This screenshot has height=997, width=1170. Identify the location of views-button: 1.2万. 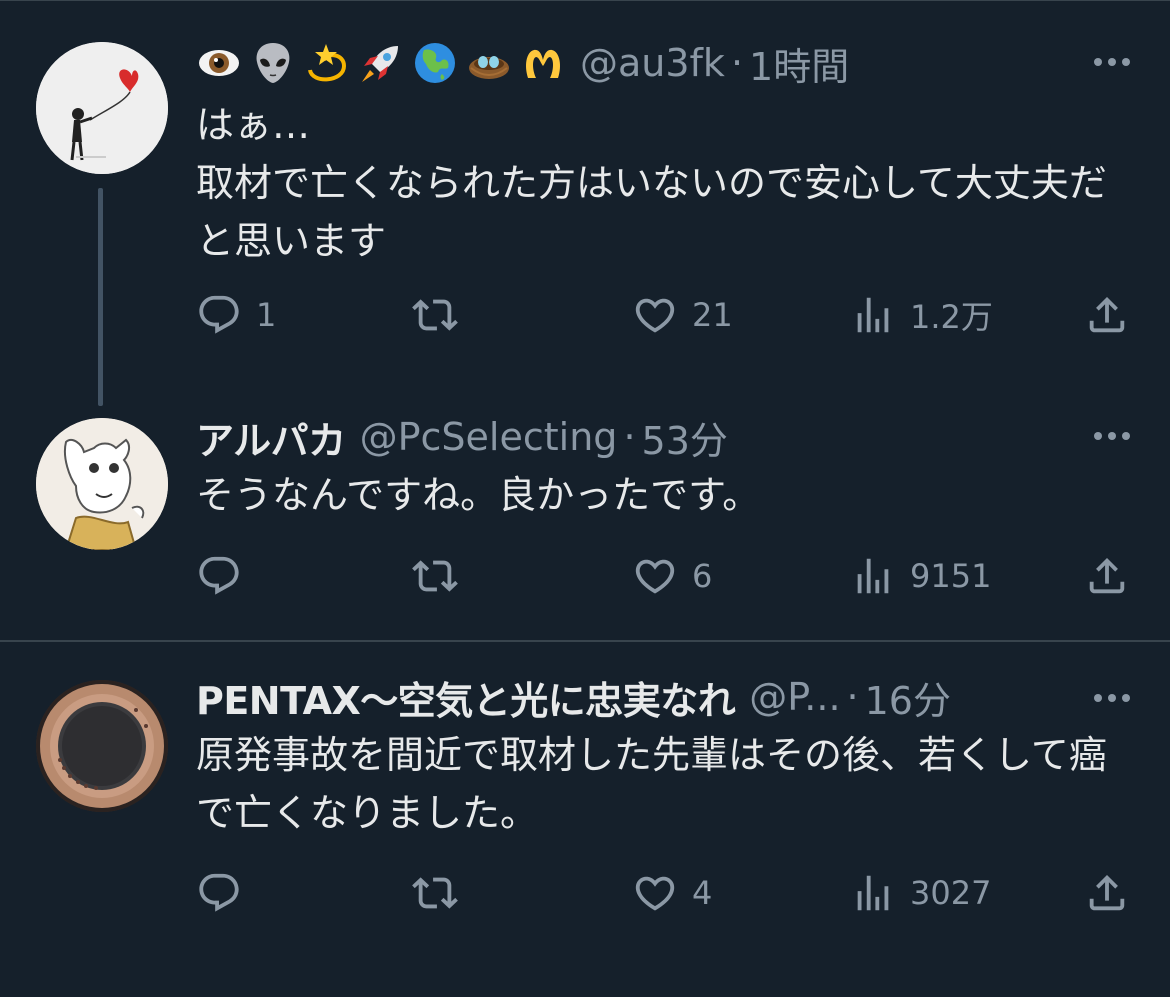
(921, 315).